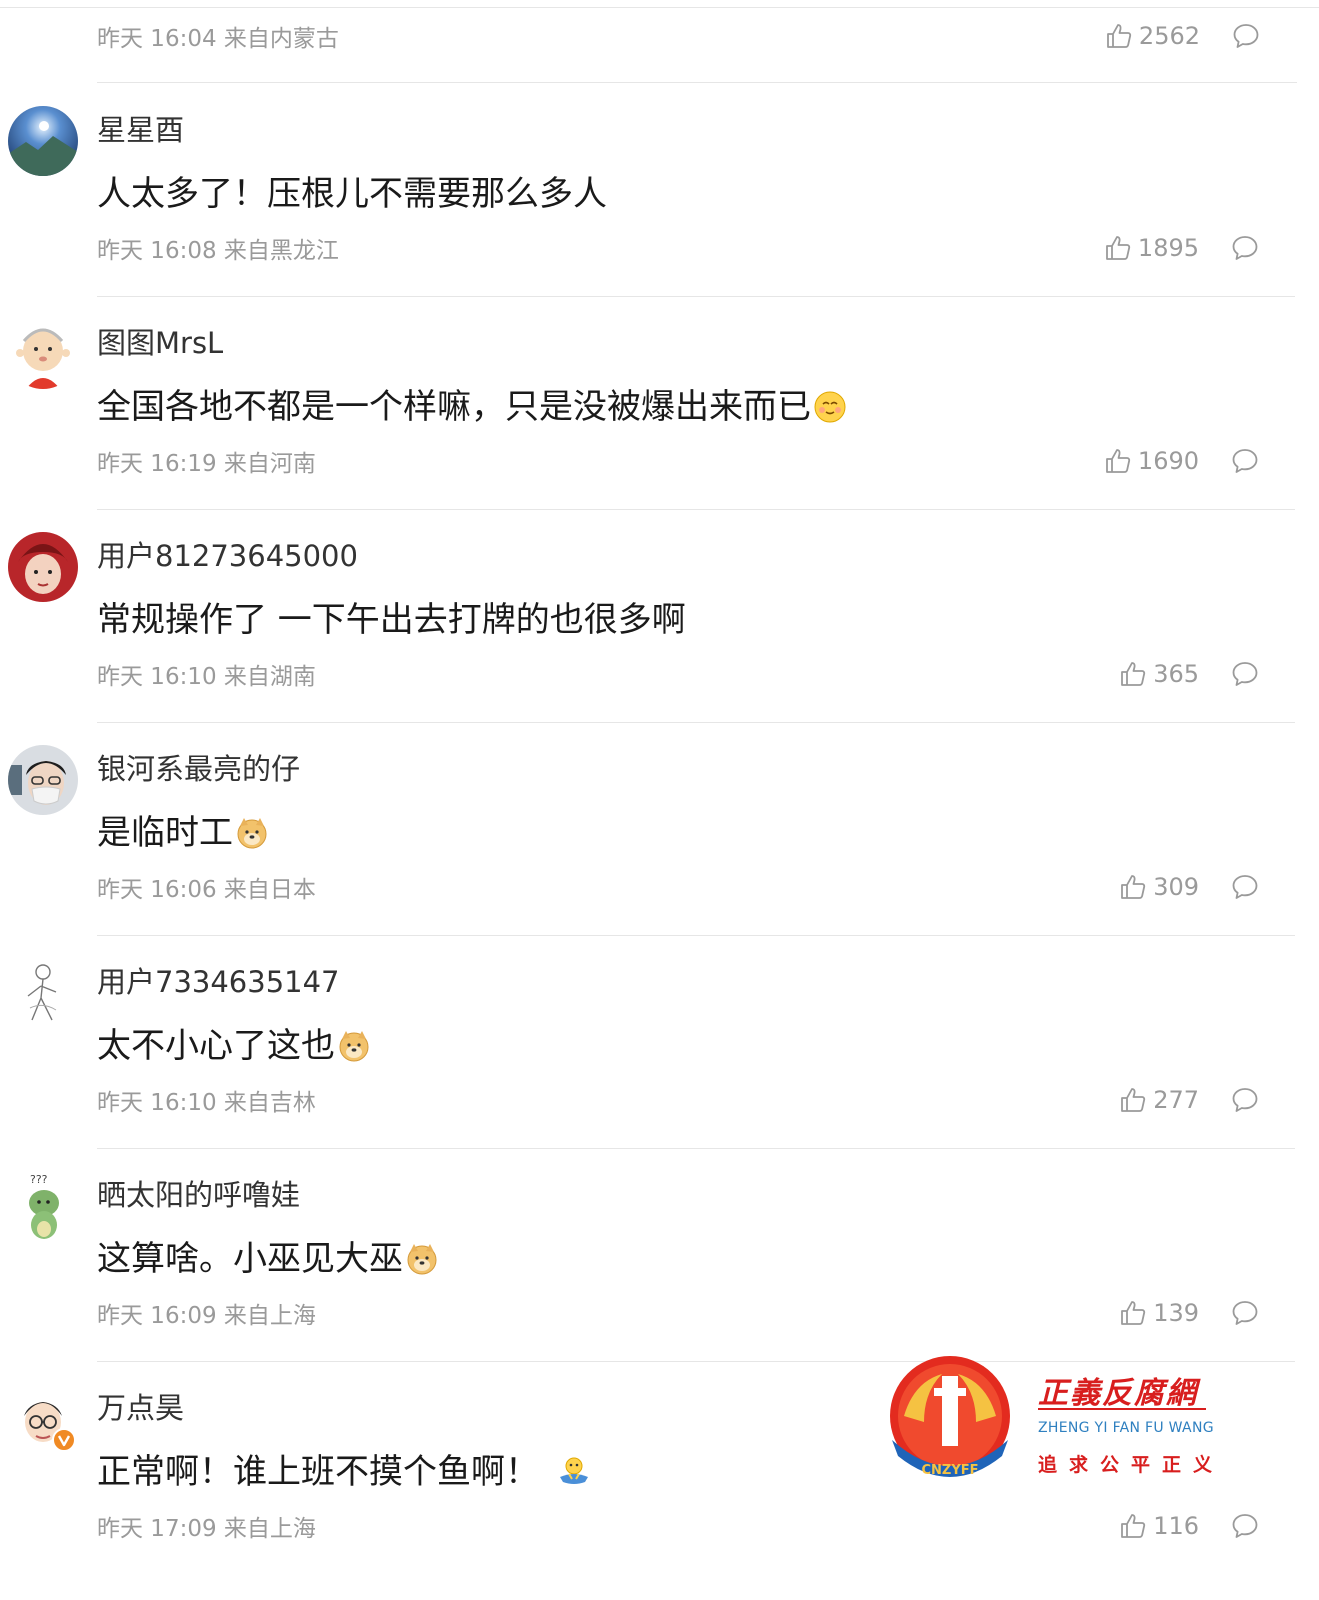 The image size is (1319, 1600). Describe the element at coordinates (1176, 1313) in the screenshot. I see `like-count: 139` at that location.